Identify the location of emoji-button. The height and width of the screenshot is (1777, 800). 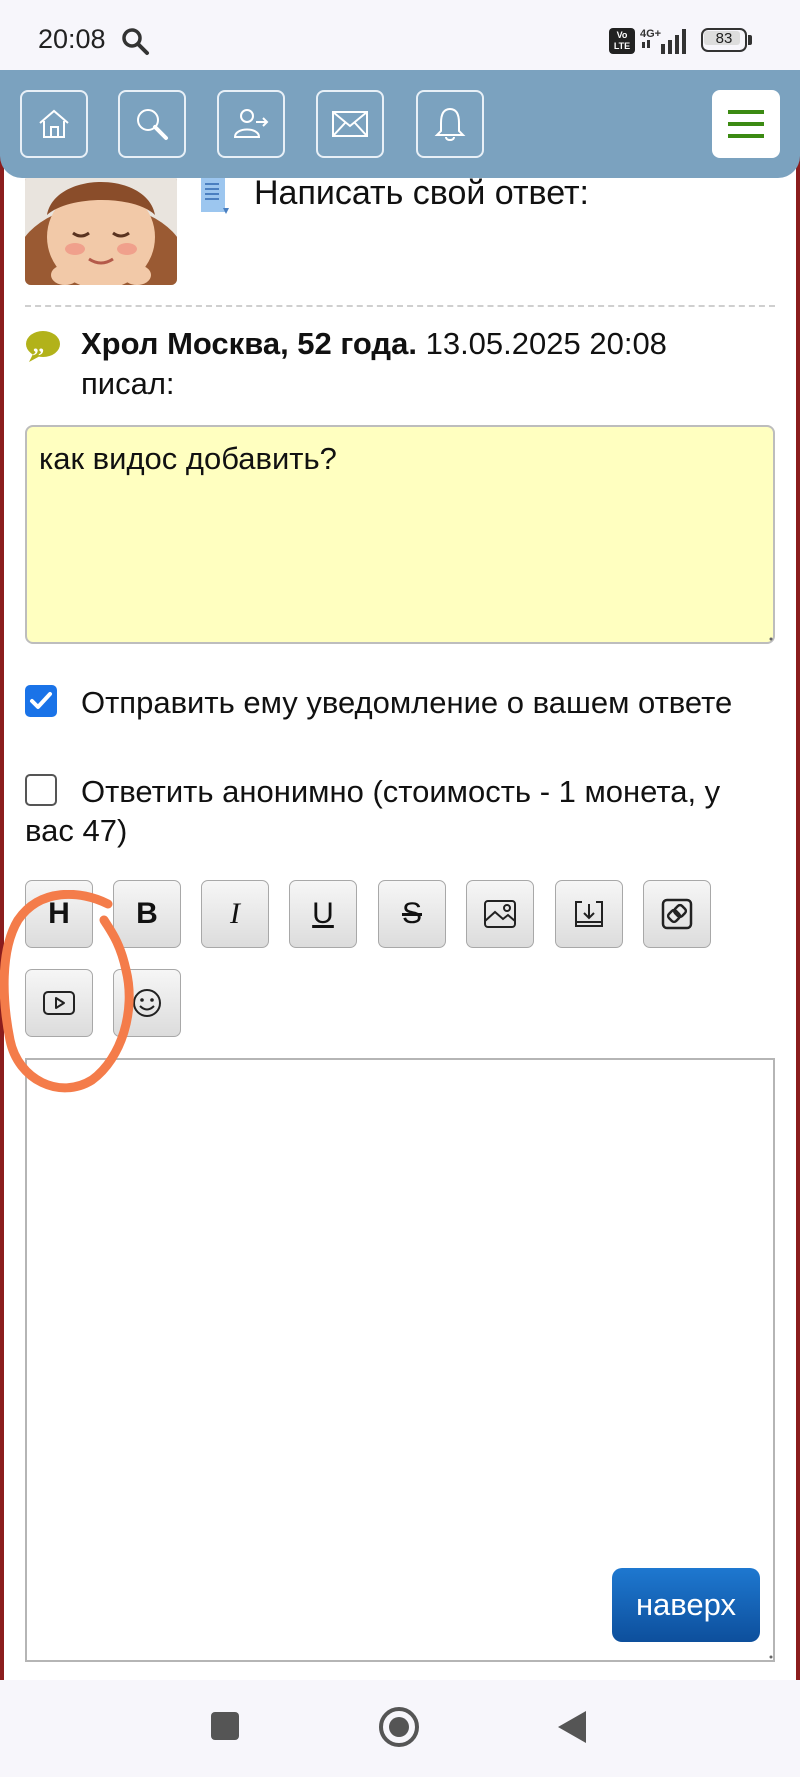
(147, 1003).